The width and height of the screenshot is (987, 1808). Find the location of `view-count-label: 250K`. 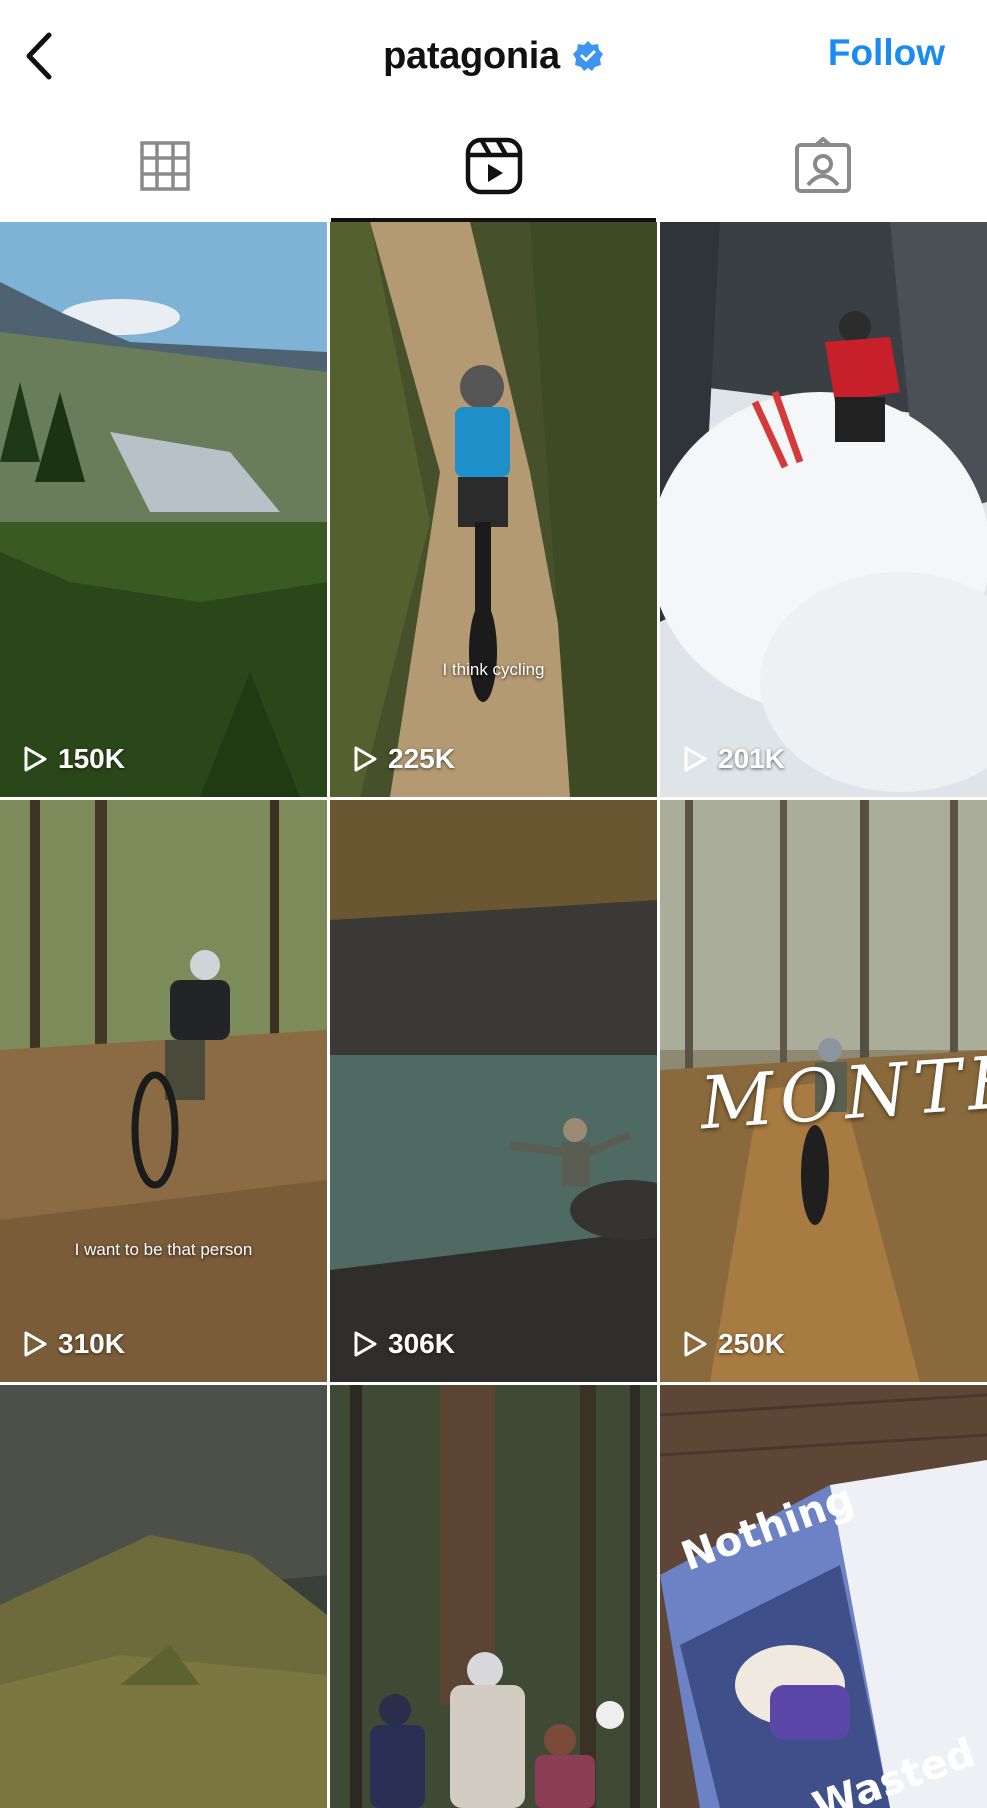

view-count-label: 250K is located at coordinates (751, 1343).